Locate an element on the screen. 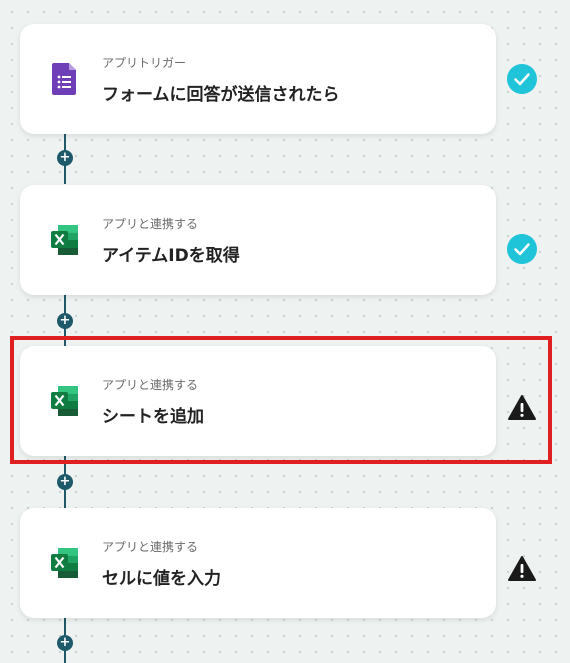  step-title: フォームに回答が送信されたら is located at coordinates (221, 95).